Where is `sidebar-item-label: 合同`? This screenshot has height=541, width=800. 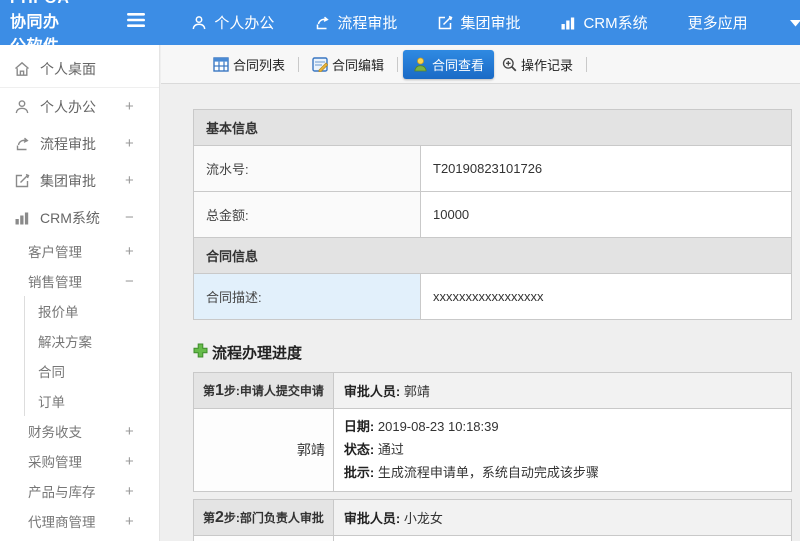
sidebar-item-label: 合同 is located at coordinates (51, 372).